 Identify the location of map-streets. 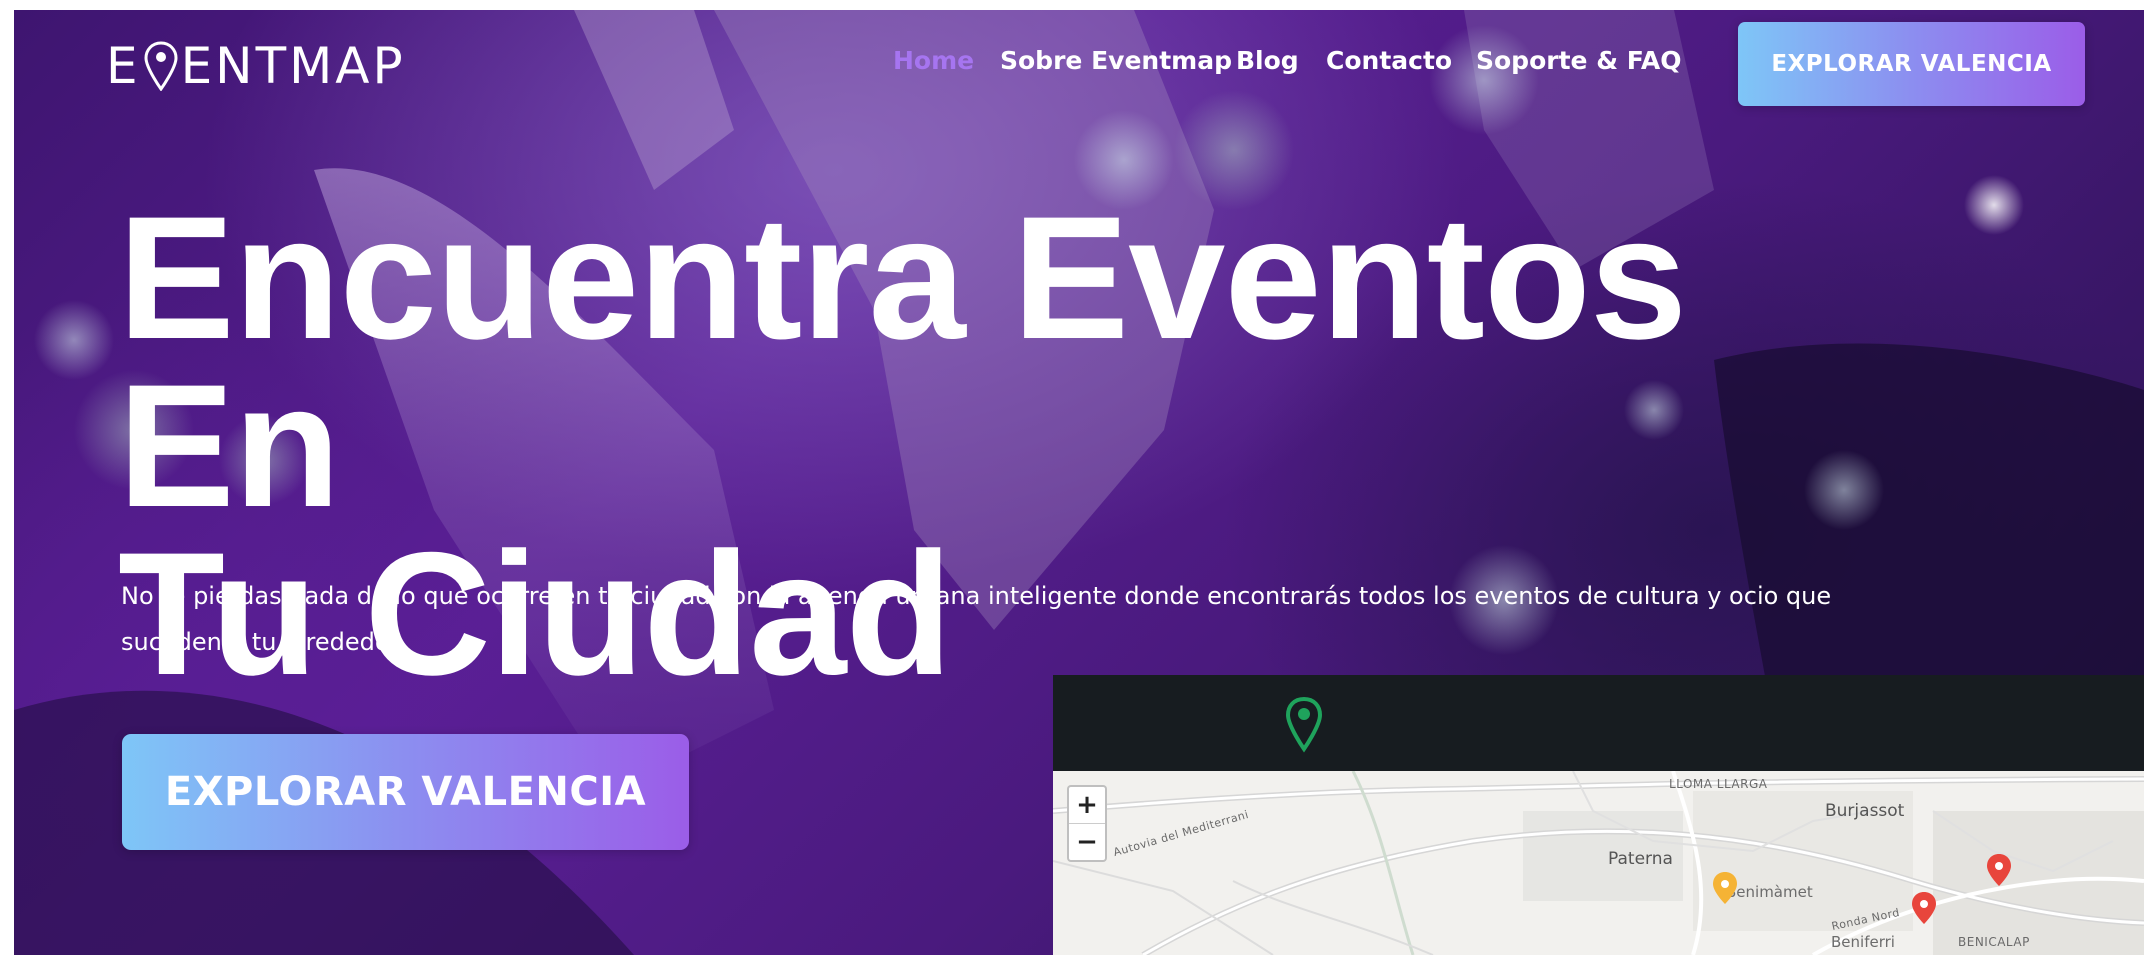
(1598, 863).